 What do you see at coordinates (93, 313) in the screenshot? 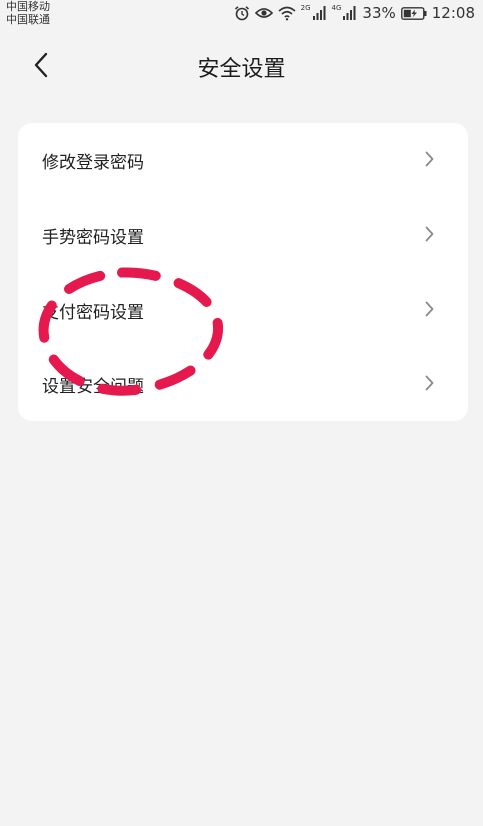
I see `settings-item-label: 支付密码设置` at bounding box center [93, 313].